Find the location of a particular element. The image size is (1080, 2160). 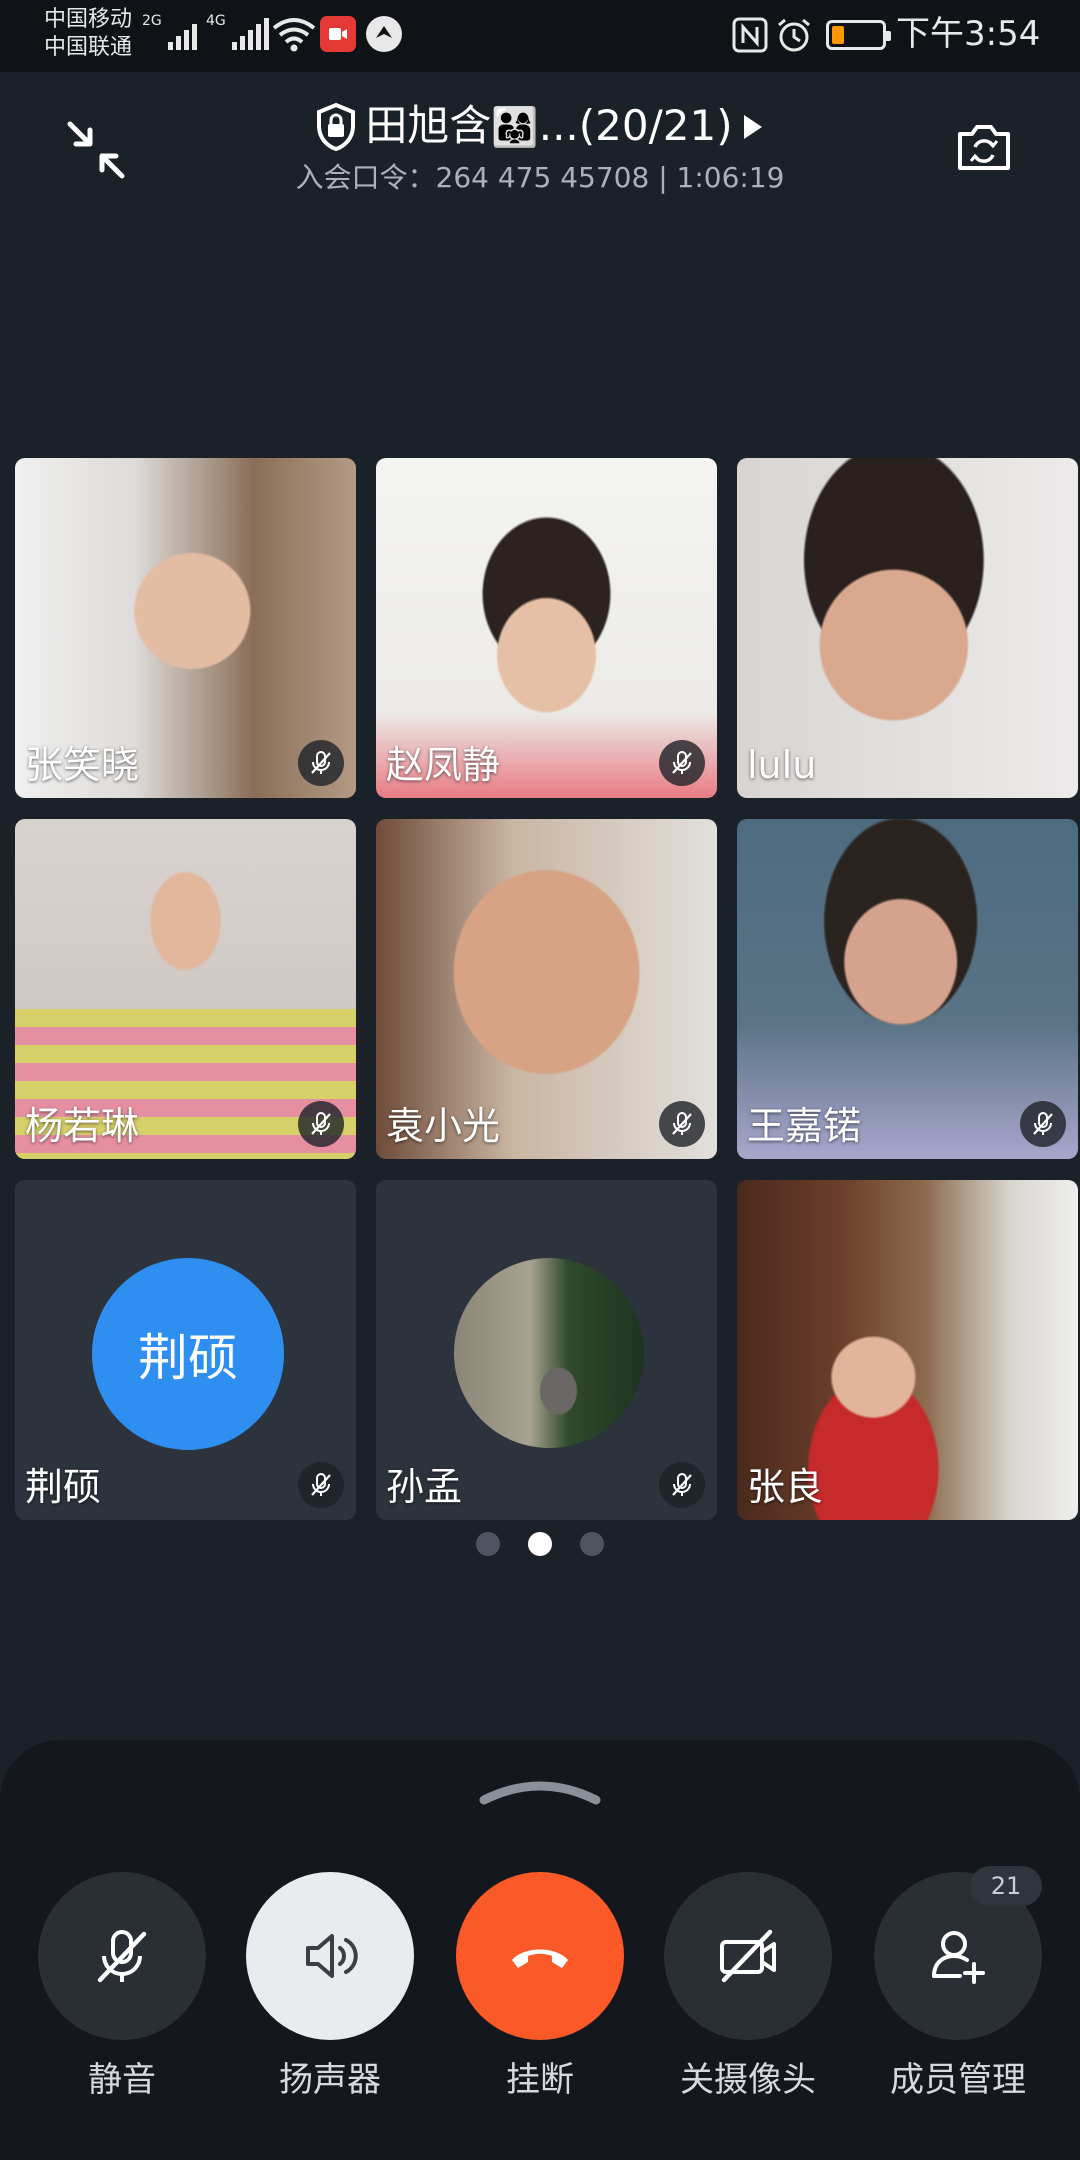

mic-off-icon is located at coordinates (122, 1956).